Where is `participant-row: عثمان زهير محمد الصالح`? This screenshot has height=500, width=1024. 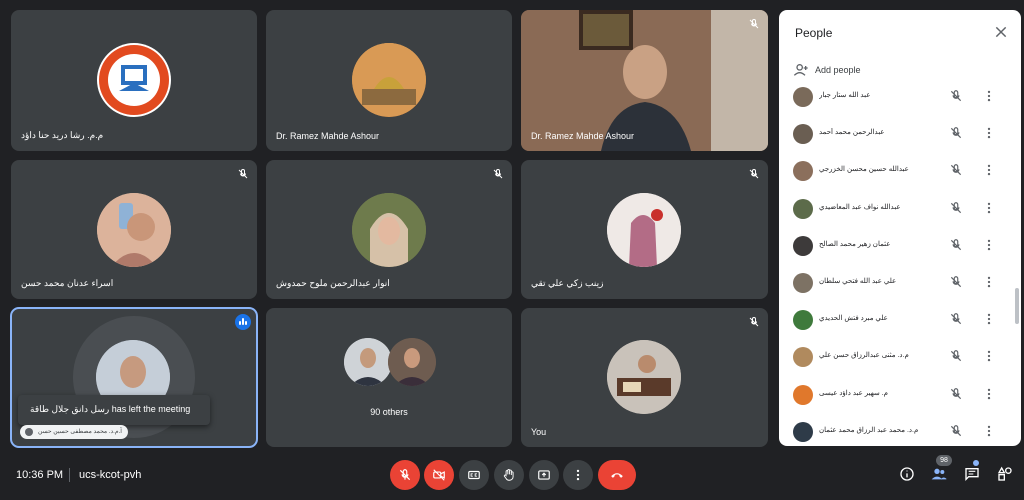
participant-row: عثمان زهير محمد الصالح is located at coordinates (895, 246).